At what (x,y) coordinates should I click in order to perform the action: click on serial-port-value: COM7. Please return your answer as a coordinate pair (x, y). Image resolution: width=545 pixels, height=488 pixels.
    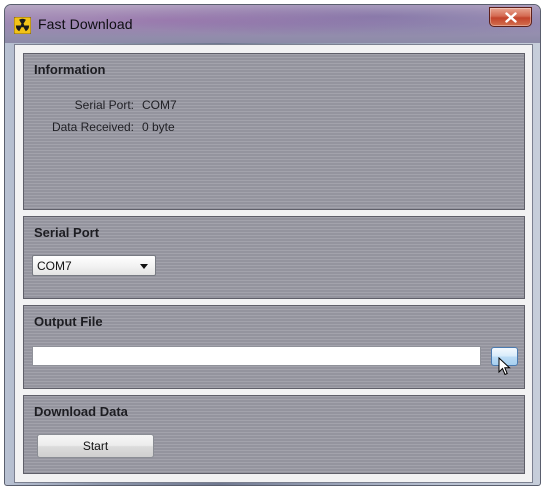
    Looking at the image, I should click on (159, 105).